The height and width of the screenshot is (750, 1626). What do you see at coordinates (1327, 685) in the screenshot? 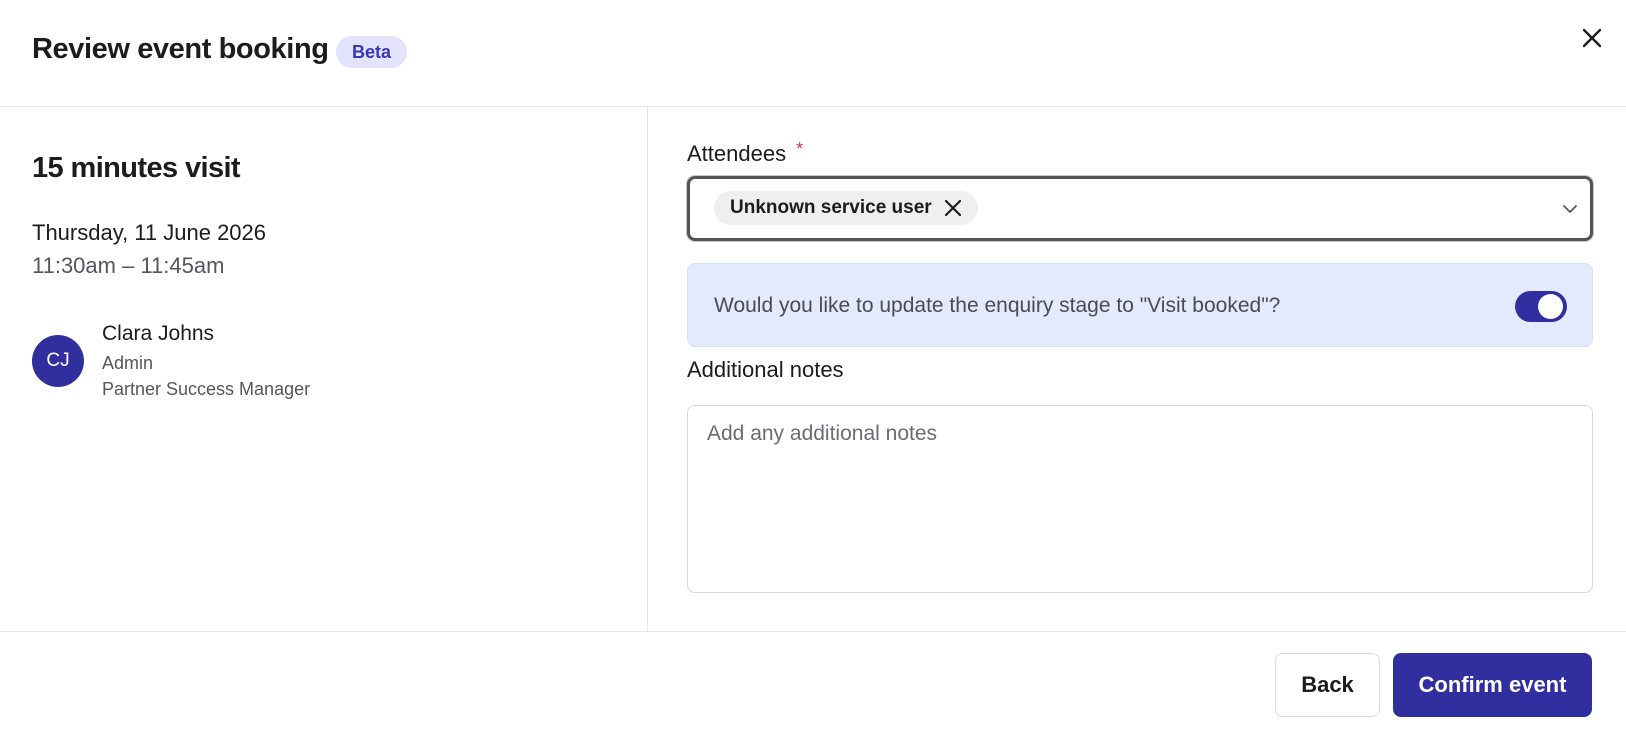
I see `back-button: Back` at bounding box center [1327, 685].